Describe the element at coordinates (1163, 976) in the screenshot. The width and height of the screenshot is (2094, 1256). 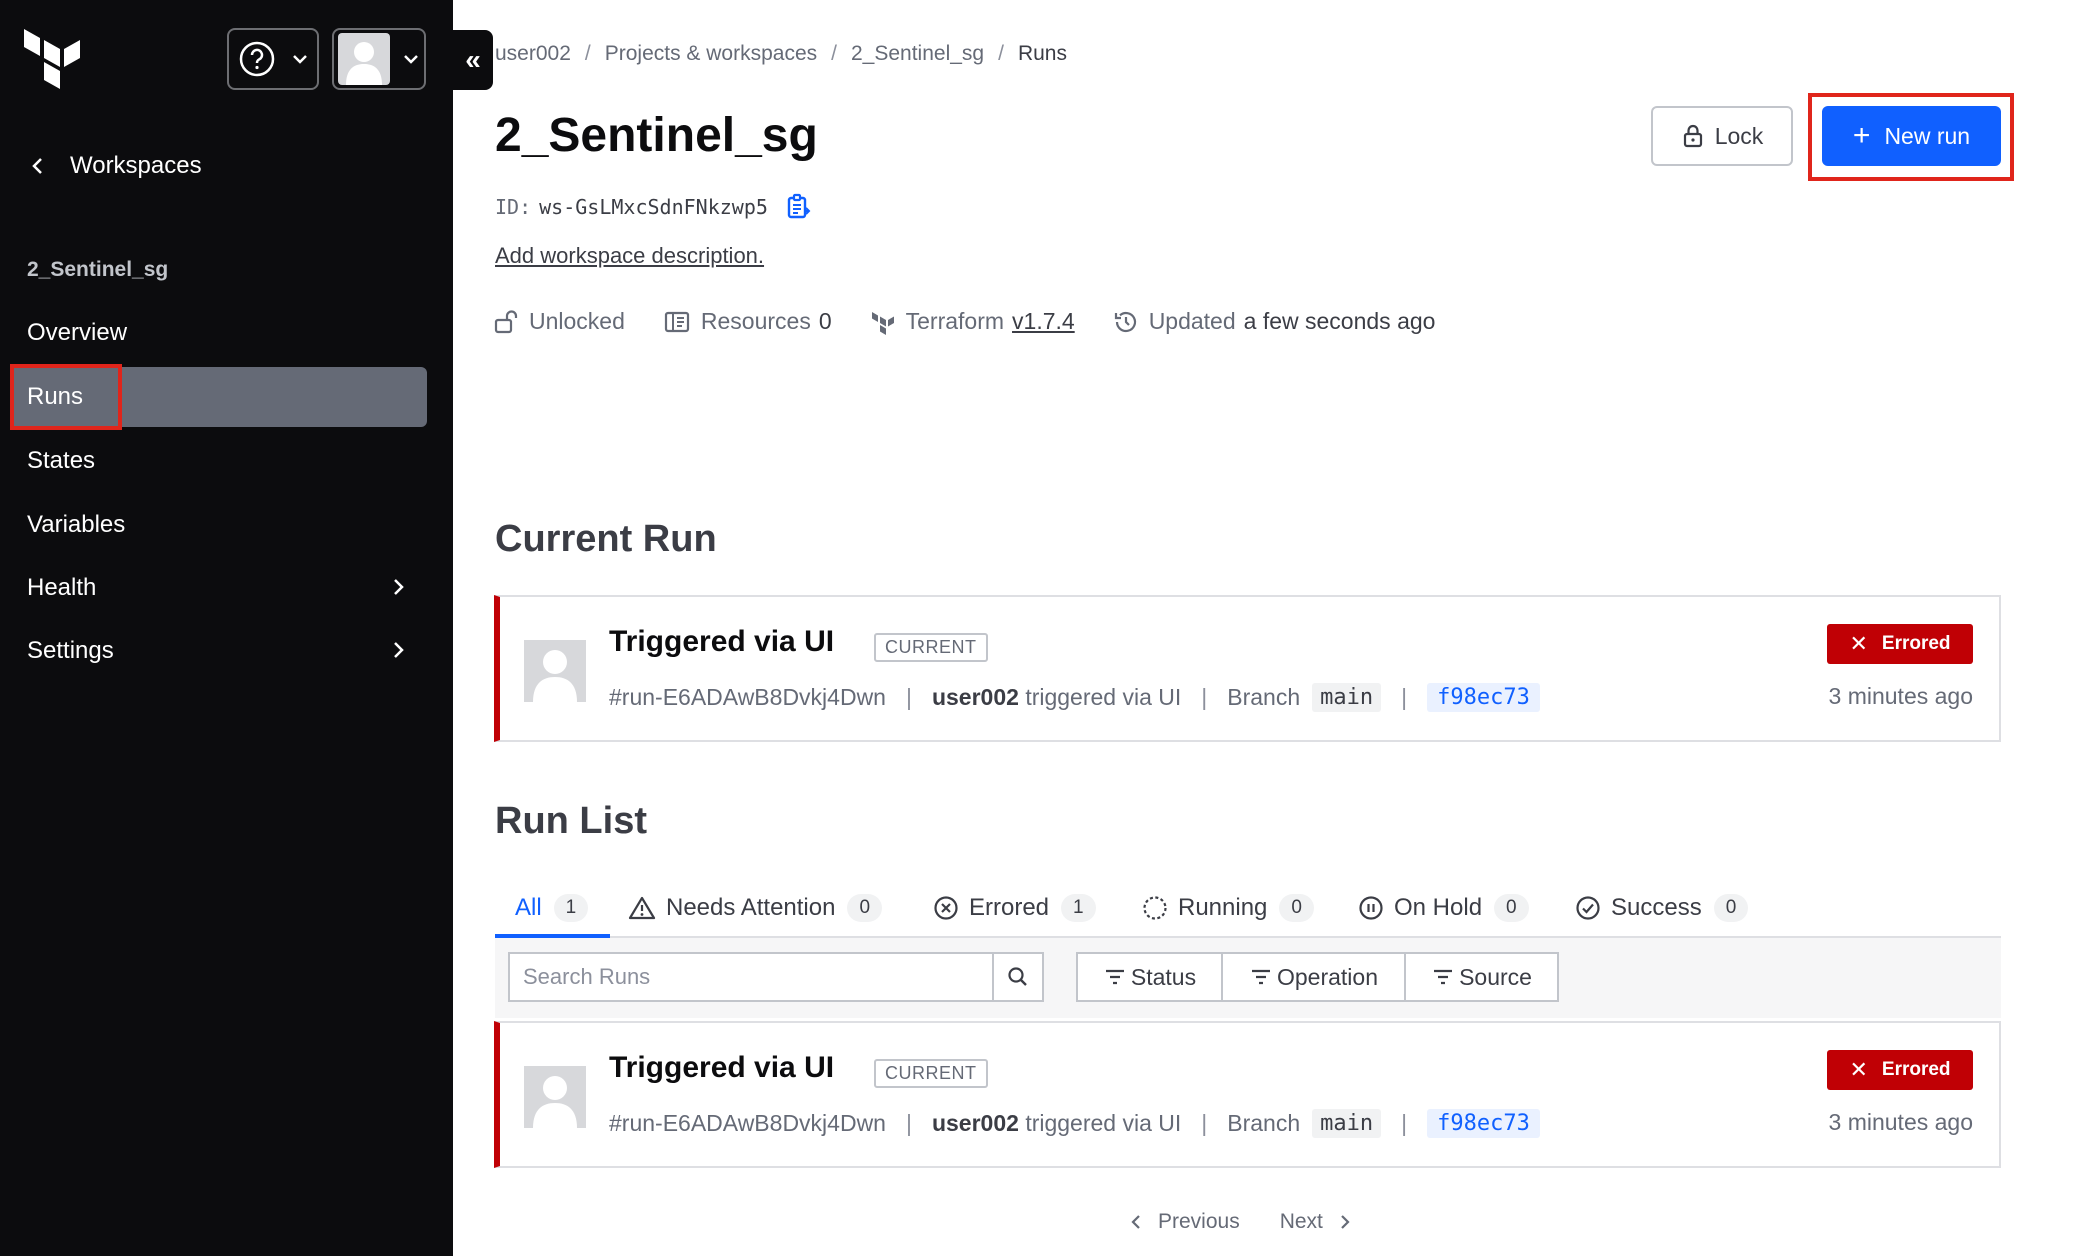
I see `filter-label: Status` at that location.